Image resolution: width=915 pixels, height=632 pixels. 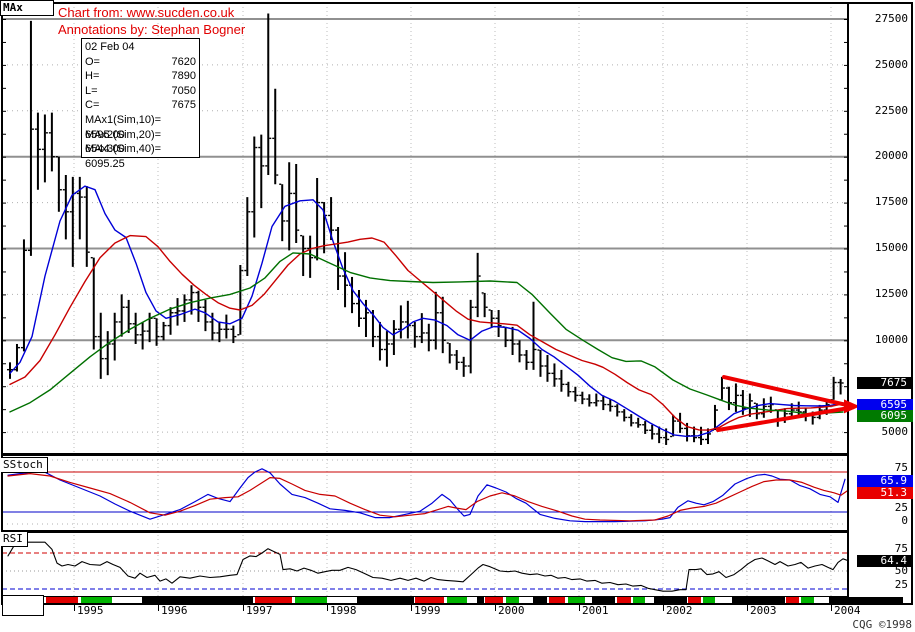 What do you see at coordinates (123, 156) in the screenshot?
I see `ma3-readout: MAx3(Sim,40)= 6095.25` at bounding box center [123, 156].